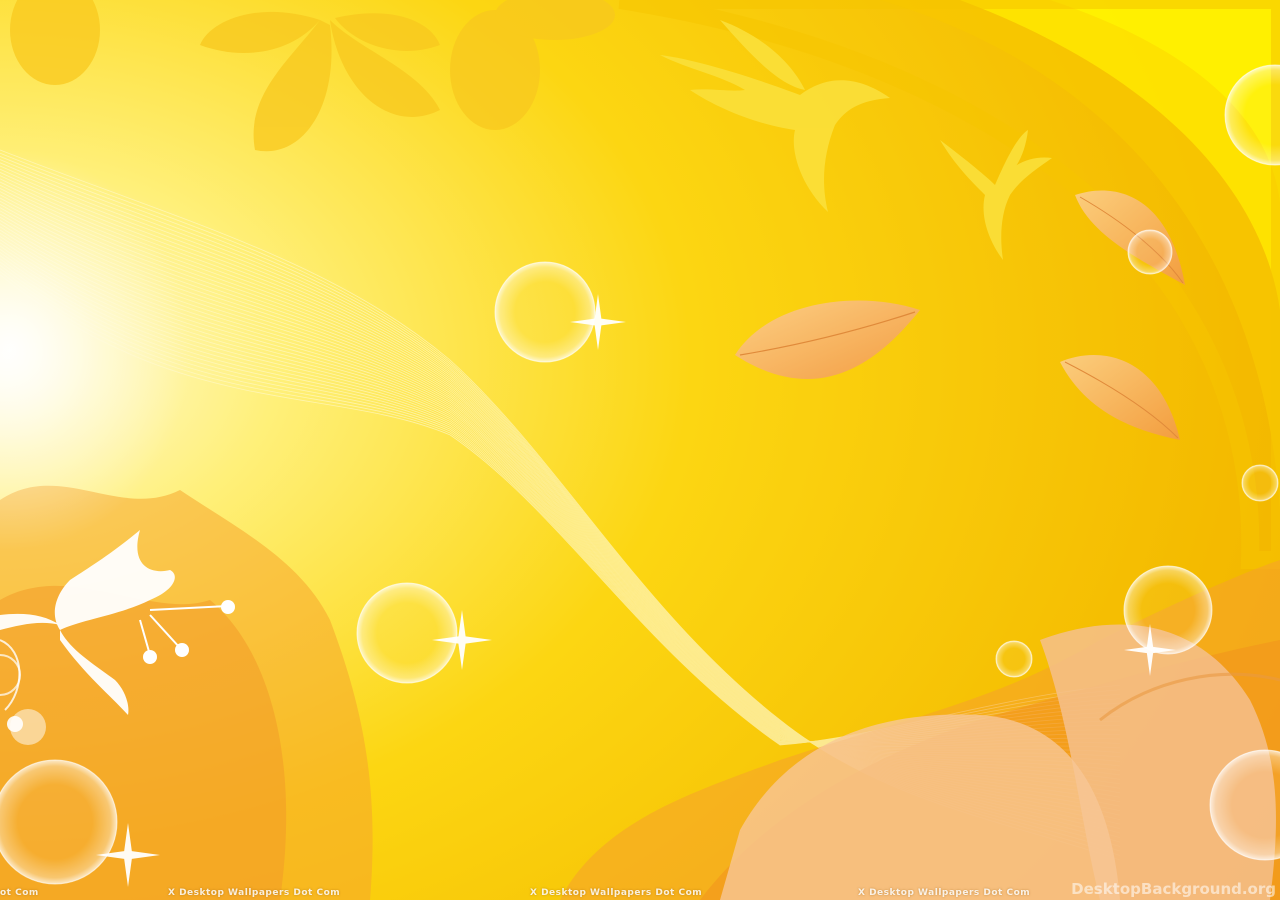  What do you see at coordinates (1173, 889) in the screenshot?
I see `site-watermark: DesktopBackground.org` at bounding box center [1173, 889].